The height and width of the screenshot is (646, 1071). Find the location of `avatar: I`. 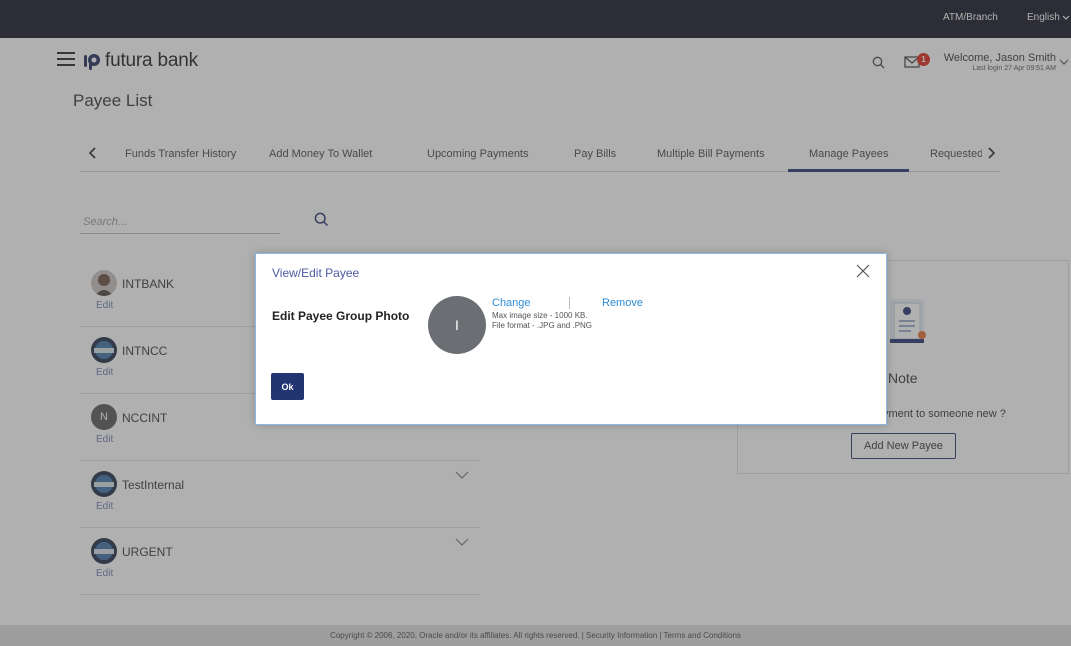

avatar: I is located at coordinates (457, 325).